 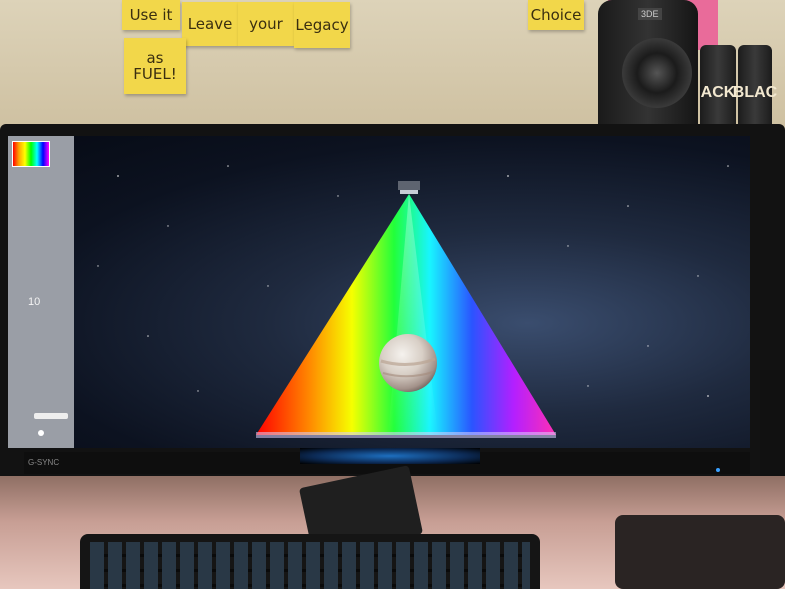 I want to click on sidebar-toggle-button, so click(x=51, y=416).